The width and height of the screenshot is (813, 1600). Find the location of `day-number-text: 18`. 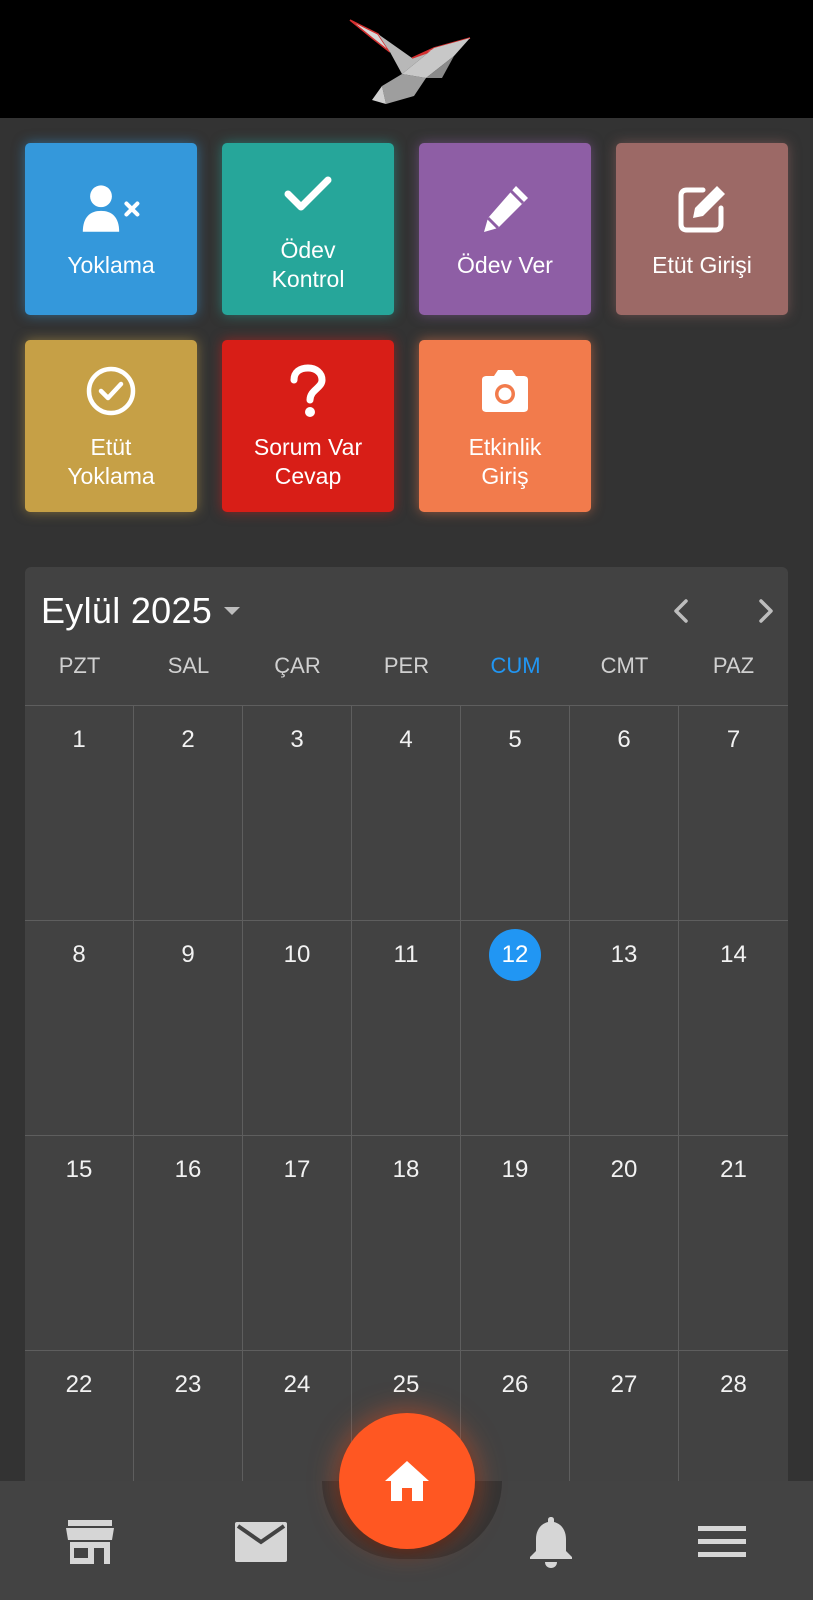

day-number-text: 18 is located at coordinates (406, 1169).